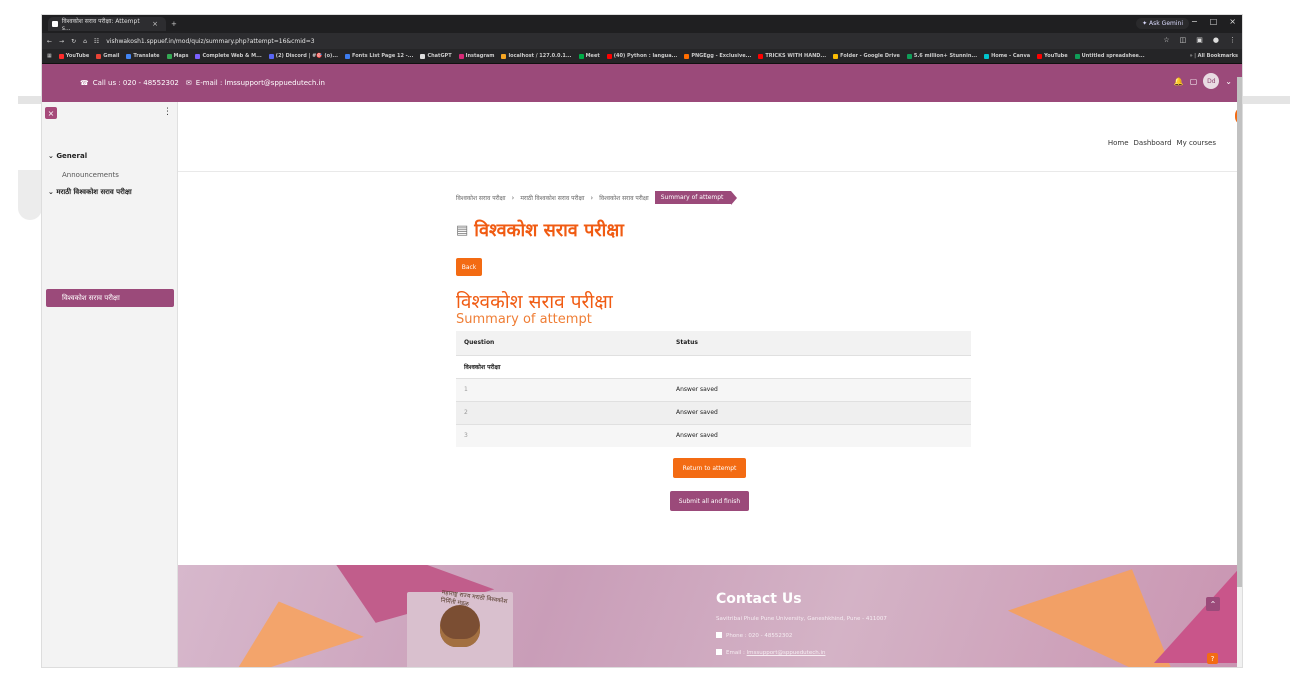 The width and height of the screenshot is (1293, 680). What do you see at coordinates (469, 267) in the screenshot?
I see `back-button: Back` at bounding box center [469, 267].